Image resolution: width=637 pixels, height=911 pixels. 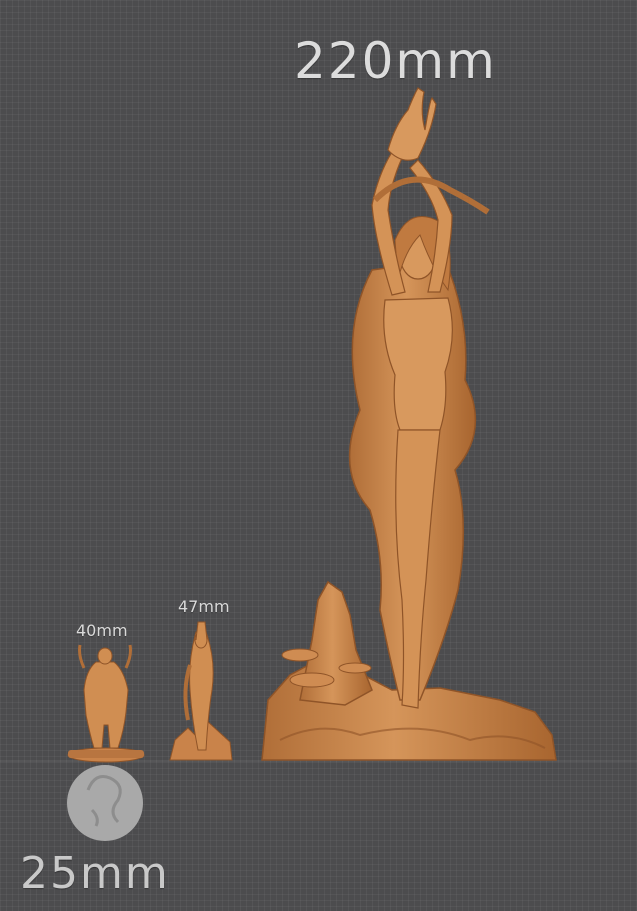 I want to click on base-disc-25mm, so click(x=105, y=803).